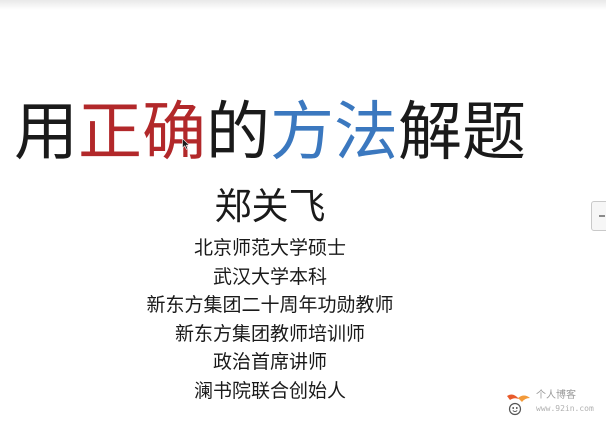  I want to click on title-part-1: 用, so click(46, 132).